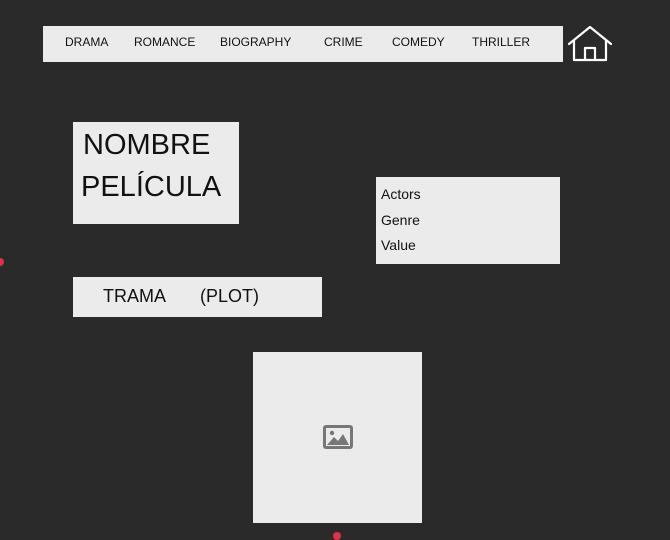 This screenshot has width=670, height=540. Describe the element at coordinates (134, 296) in the screenshot. I see `plot-label: TRAMA` at that location.